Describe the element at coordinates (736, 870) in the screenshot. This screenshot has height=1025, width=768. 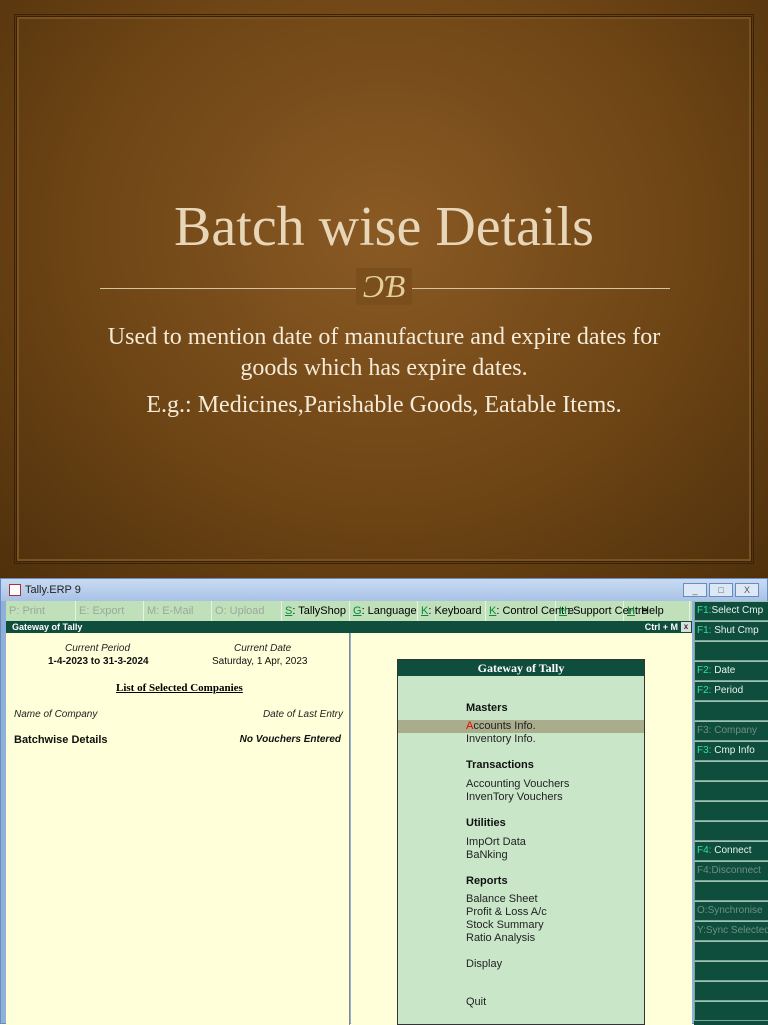
I see `sidebar-label: Disconnect` at that location.